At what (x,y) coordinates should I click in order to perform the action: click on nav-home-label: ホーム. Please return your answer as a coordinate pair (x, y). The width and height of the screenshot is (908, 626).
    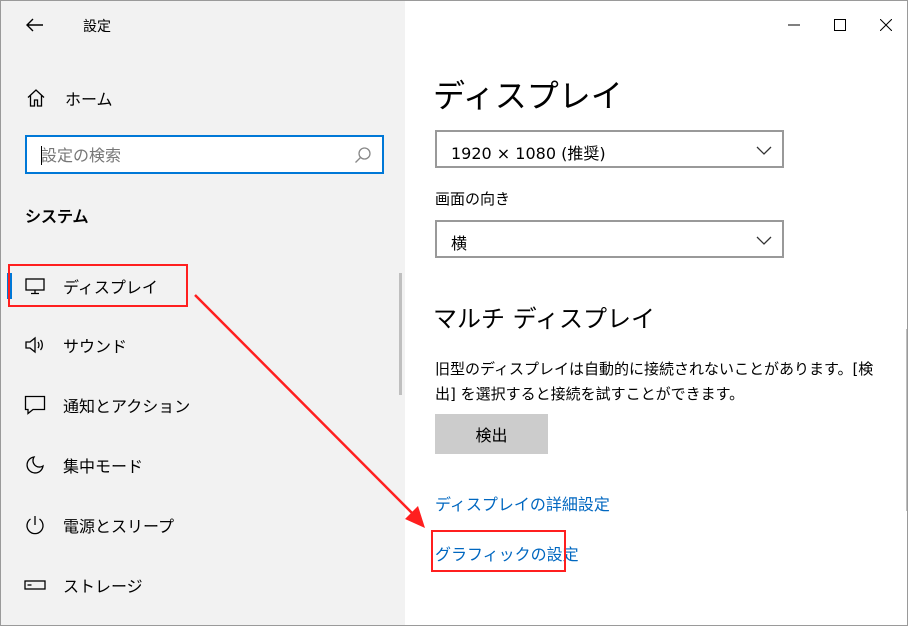
    Looking at the image, I should click on (89, 99).